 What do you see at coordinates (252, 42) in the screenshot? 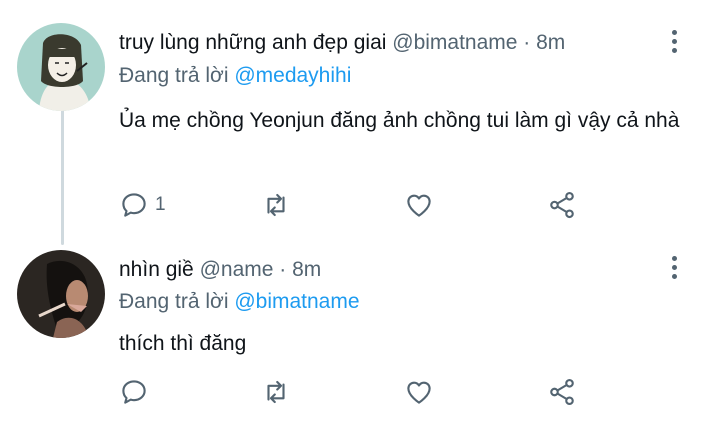
I see `display-name: truy lùng những anh đẹp giai` at bounding box center [252, 42].